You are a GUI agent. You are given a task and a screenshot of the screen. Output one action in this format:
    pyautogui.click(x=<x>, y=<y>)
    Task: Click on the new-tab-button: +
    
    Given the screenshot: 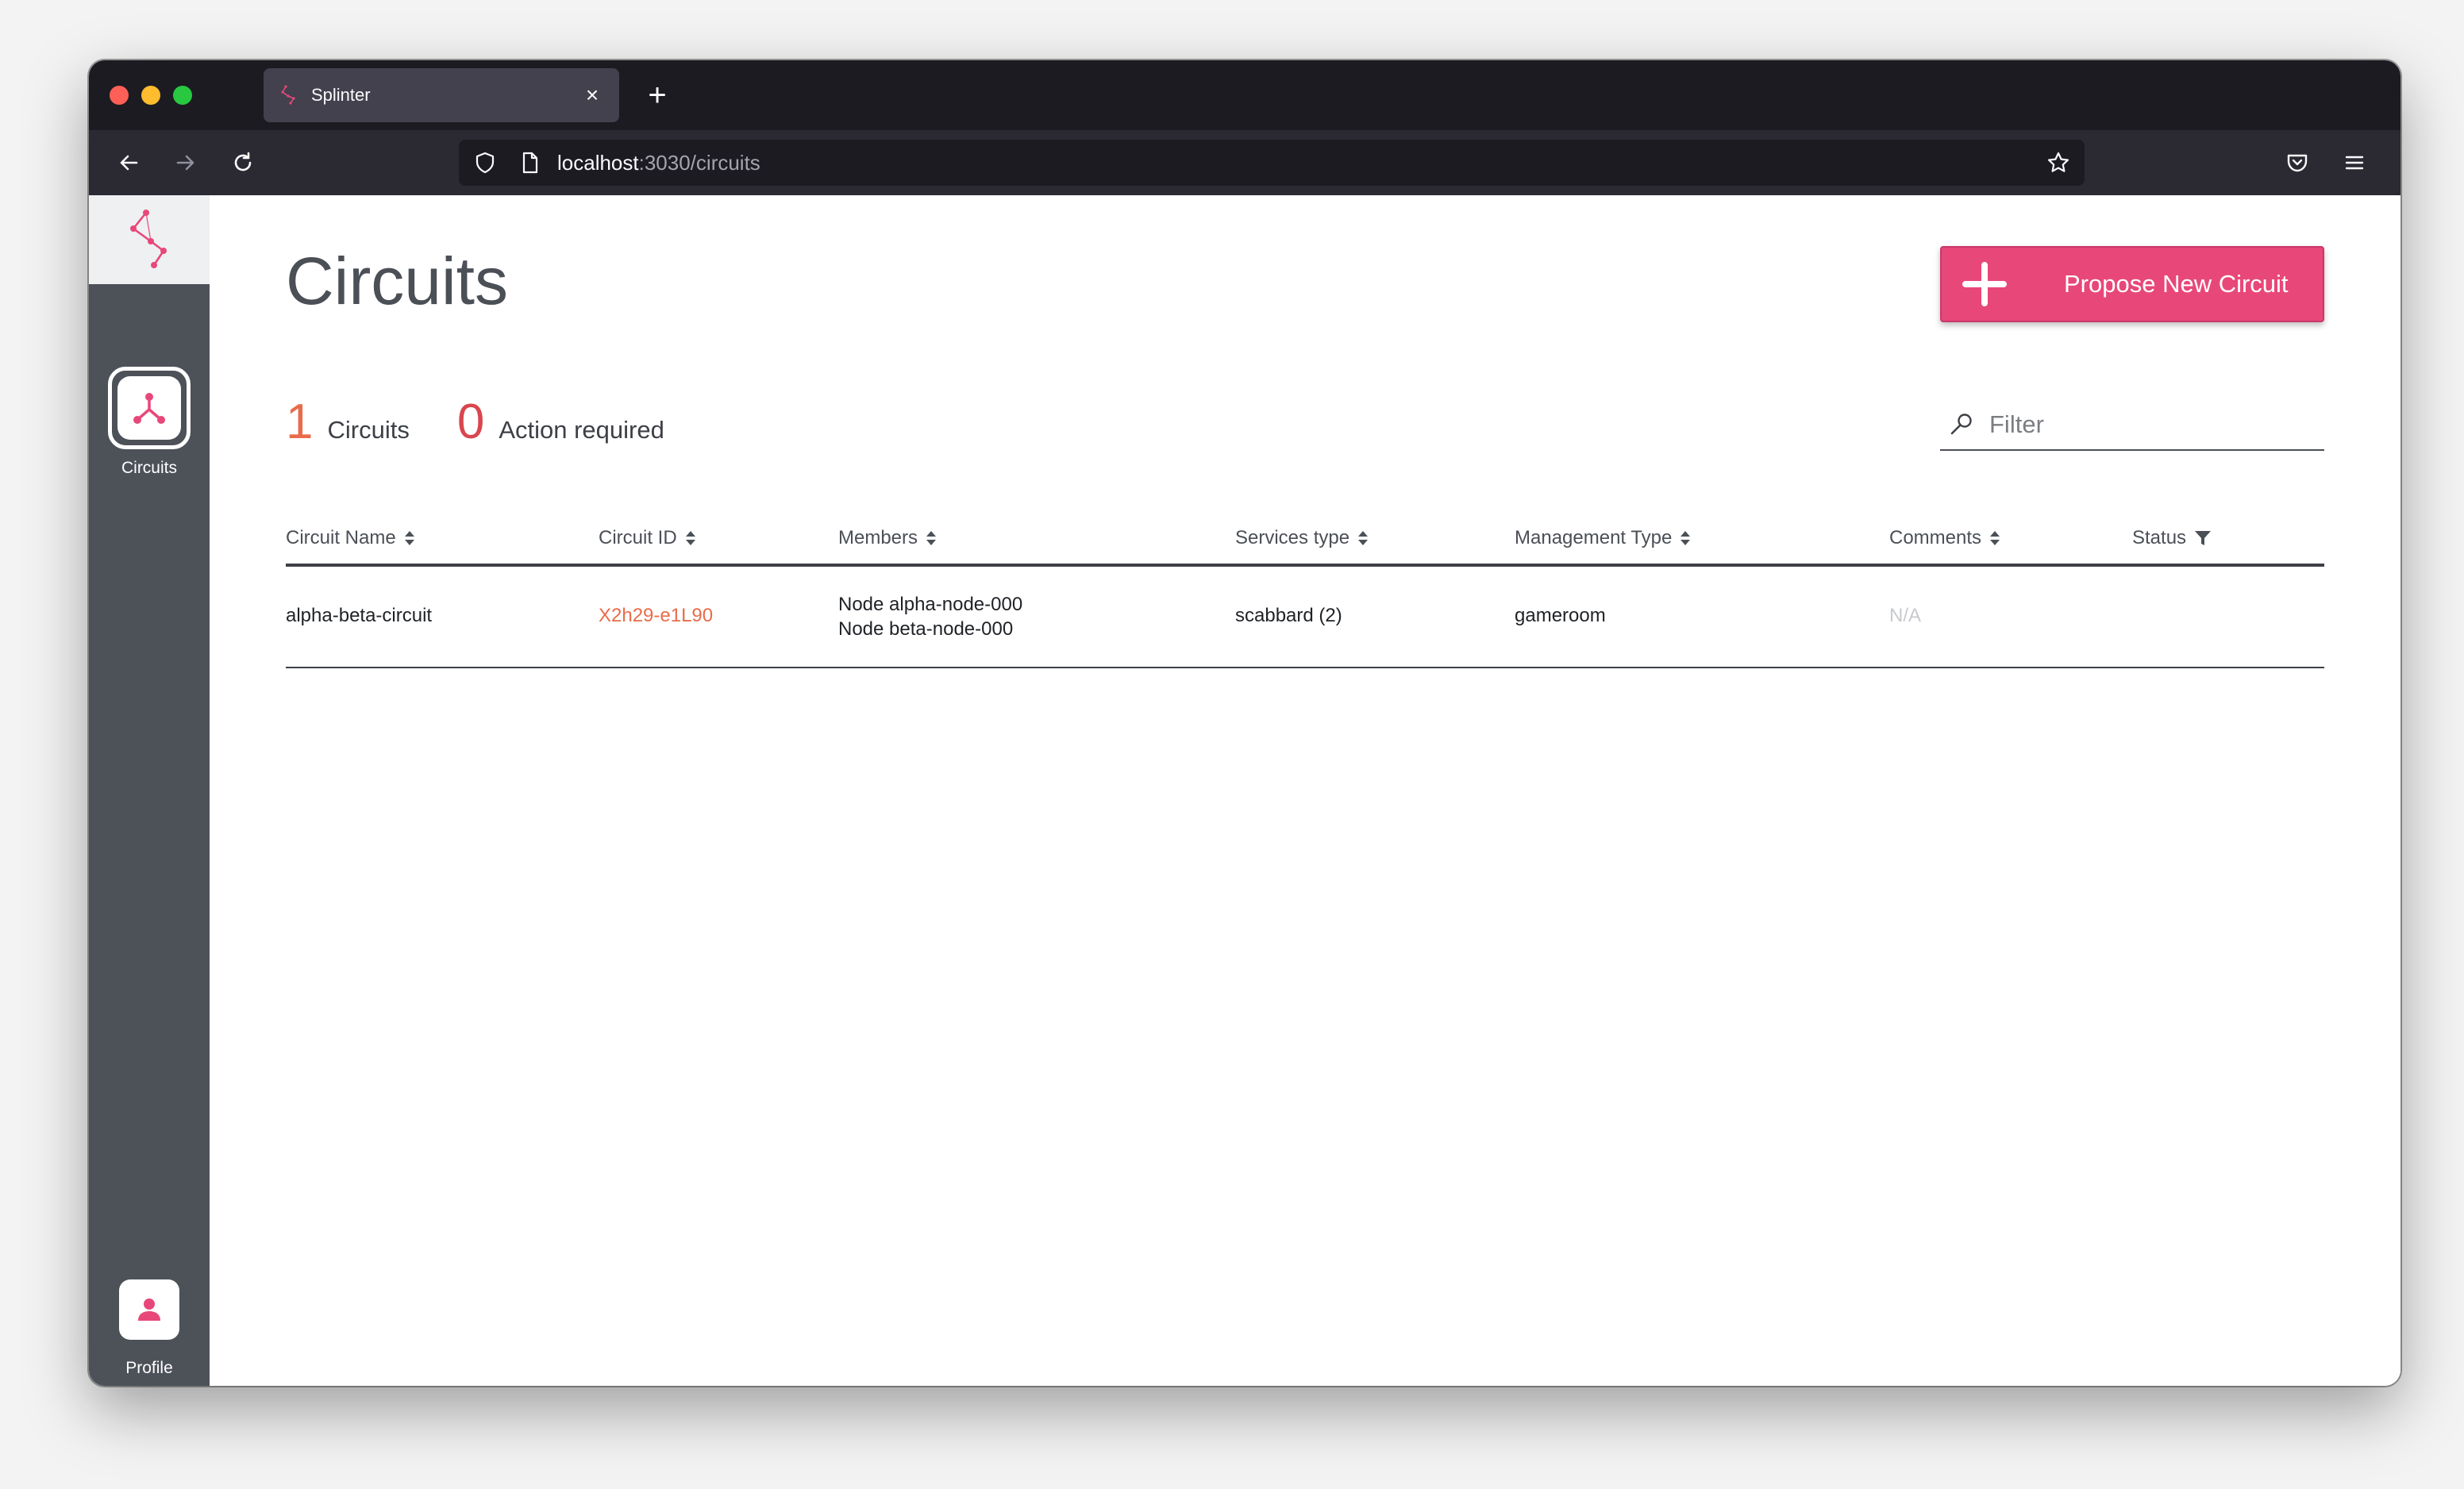 What is the action you would take?
    pyautogui.click(x=657, y=95)
    